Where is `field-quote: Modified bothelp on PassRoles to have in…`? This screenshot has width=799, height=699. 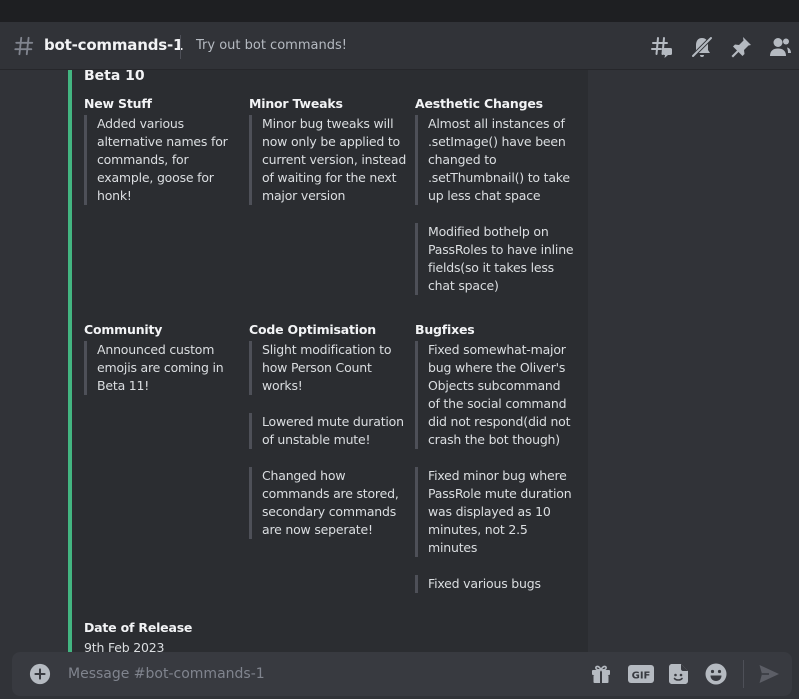
field-quote: Modified bothelp on PassRoles to have in… is located at coordinates (495, 259).